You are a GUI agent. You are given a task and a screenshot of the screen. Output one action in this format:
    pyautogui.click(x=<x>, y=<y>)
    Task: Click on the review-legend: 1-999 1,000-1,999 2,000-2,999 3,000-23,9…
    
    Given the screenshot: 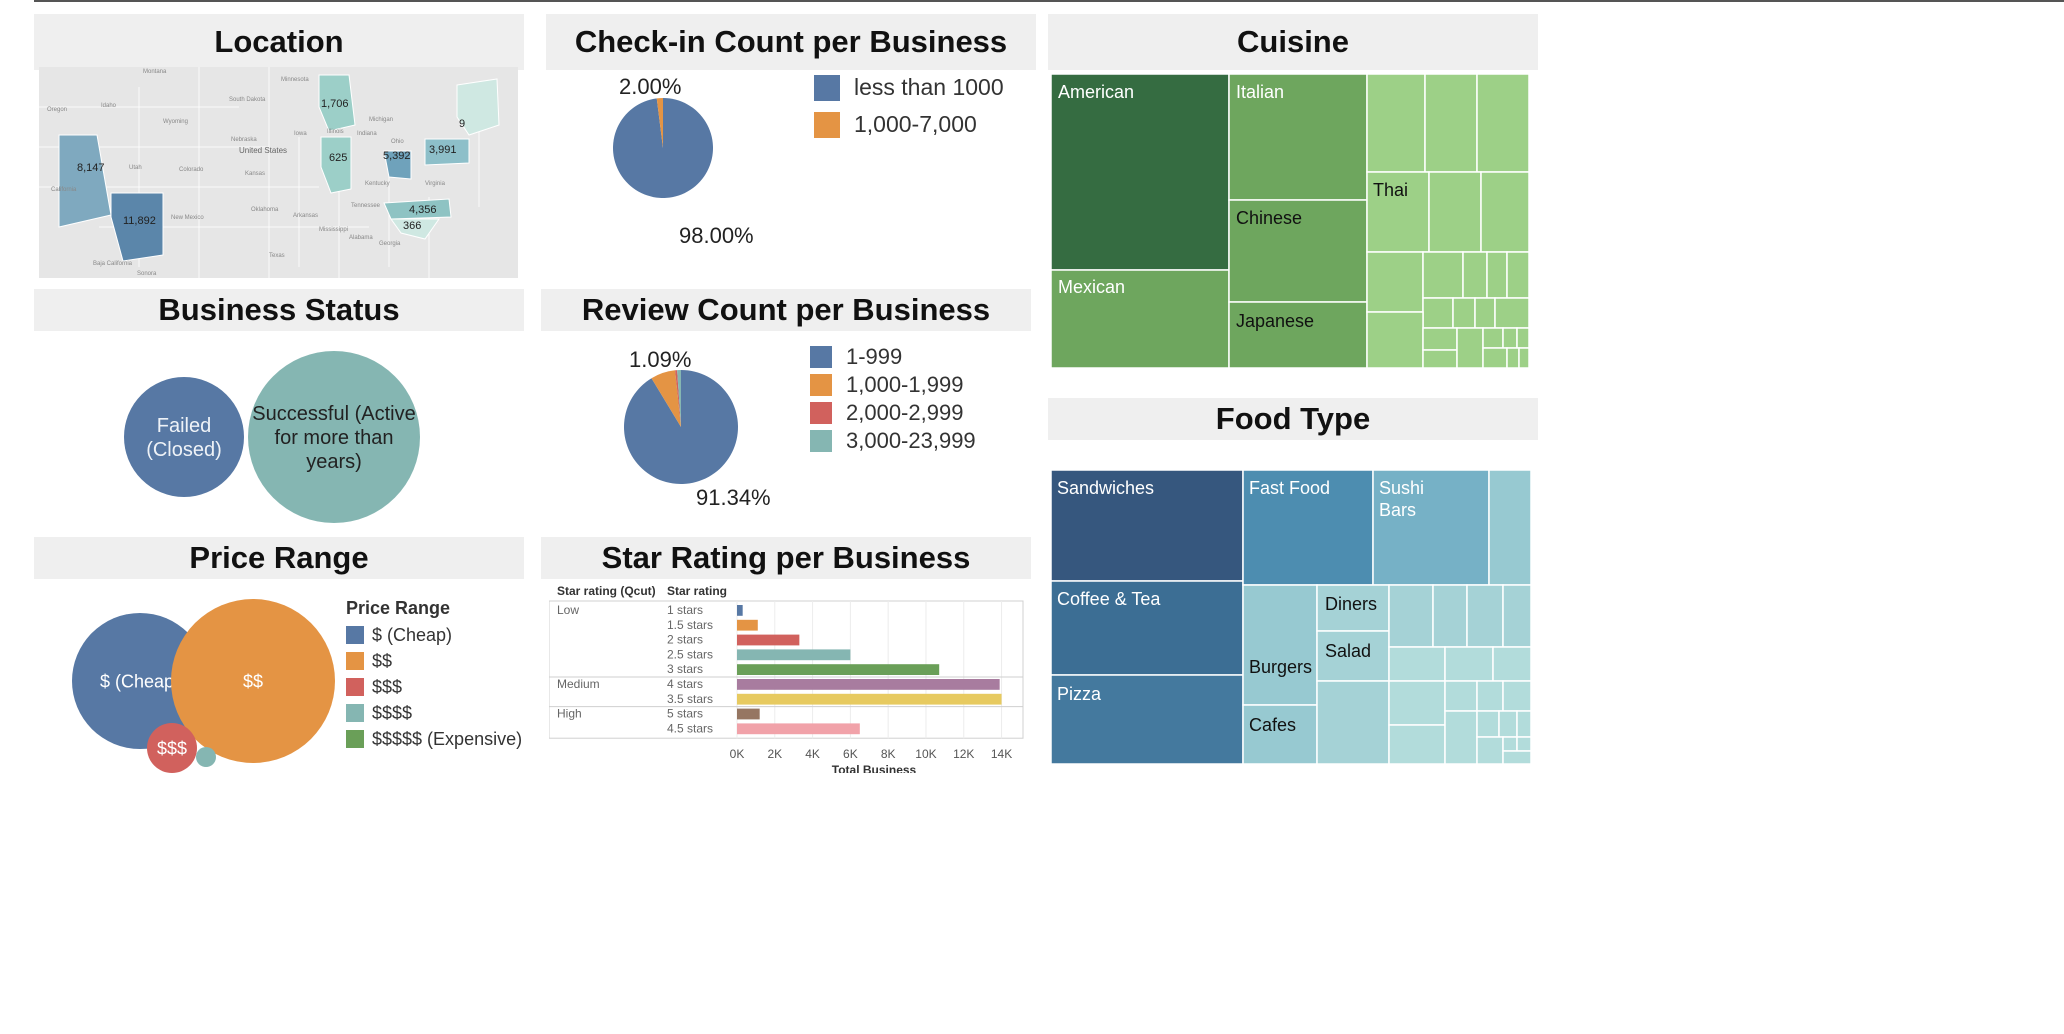 What is the action you would take?
    pyautogui.click(x=893, y=399)
    